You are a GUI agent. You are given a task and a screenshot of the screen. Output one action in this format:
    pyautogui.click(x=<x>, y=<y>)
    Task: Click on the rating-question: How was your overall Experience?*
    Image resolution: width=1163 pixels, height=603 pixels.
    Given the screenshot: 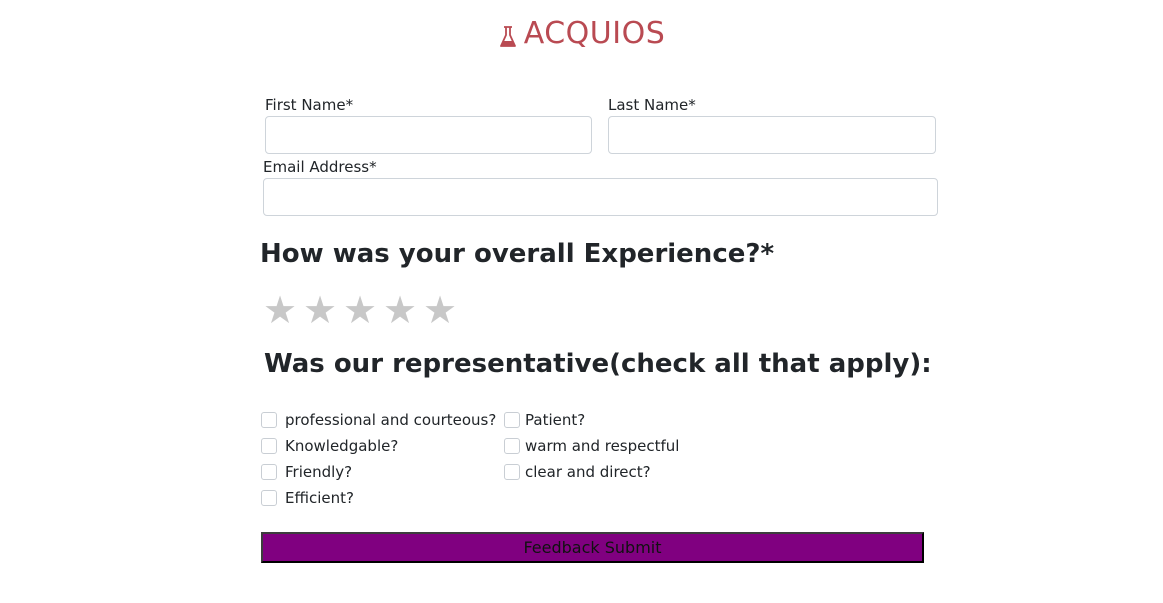 What is the action you would take?
    pyautogui.click(x=517, y=254)
    